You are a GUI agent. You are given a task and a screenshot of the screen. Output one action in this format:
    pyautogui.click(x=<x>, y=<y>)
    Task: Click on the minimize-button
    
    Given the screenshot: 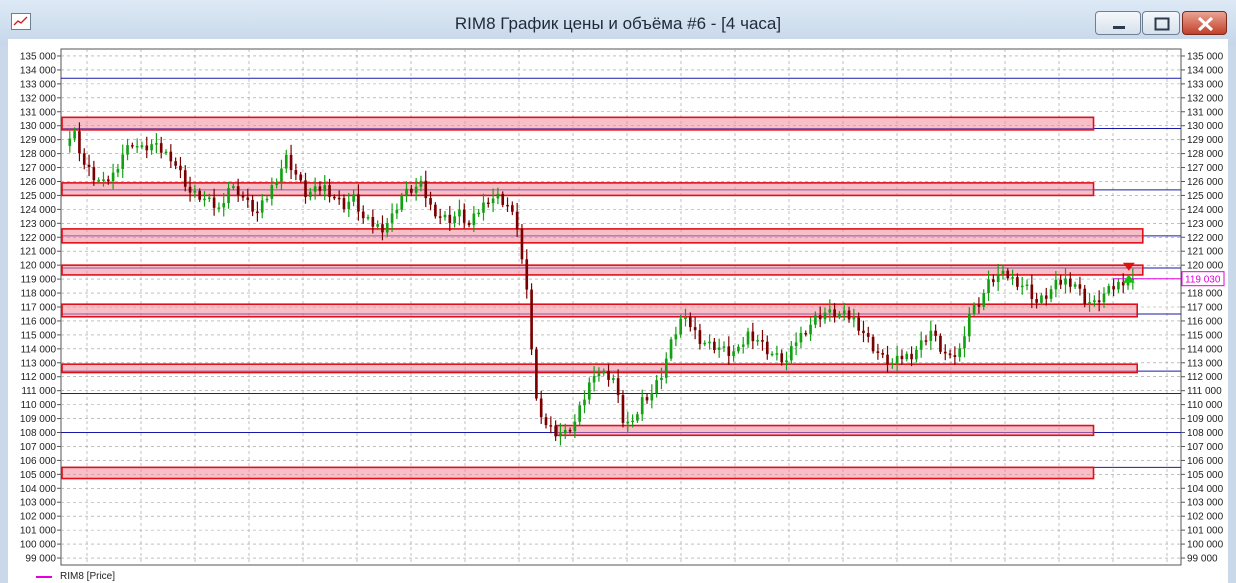 What is the action you would take?
    pyautogui.click(x=1118, y=23)
    